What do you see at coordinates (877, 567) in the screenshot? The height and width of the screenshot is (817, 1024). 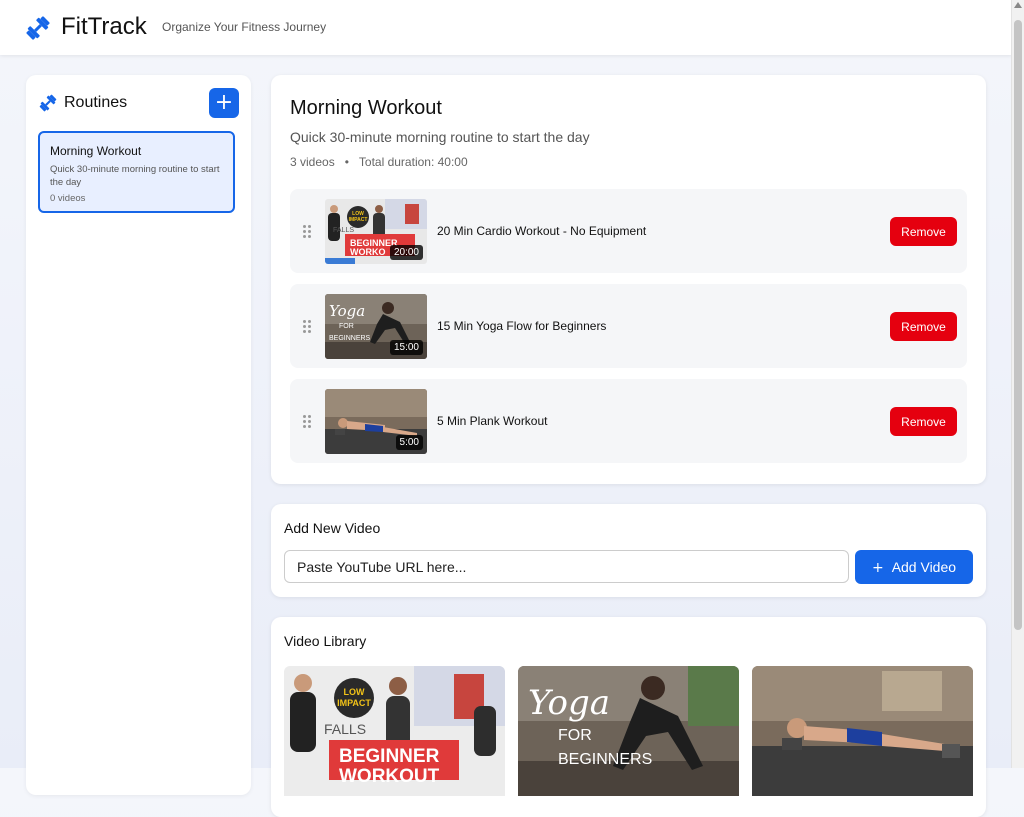 I see `plus-icon: +` at bounding box center [877, 567].